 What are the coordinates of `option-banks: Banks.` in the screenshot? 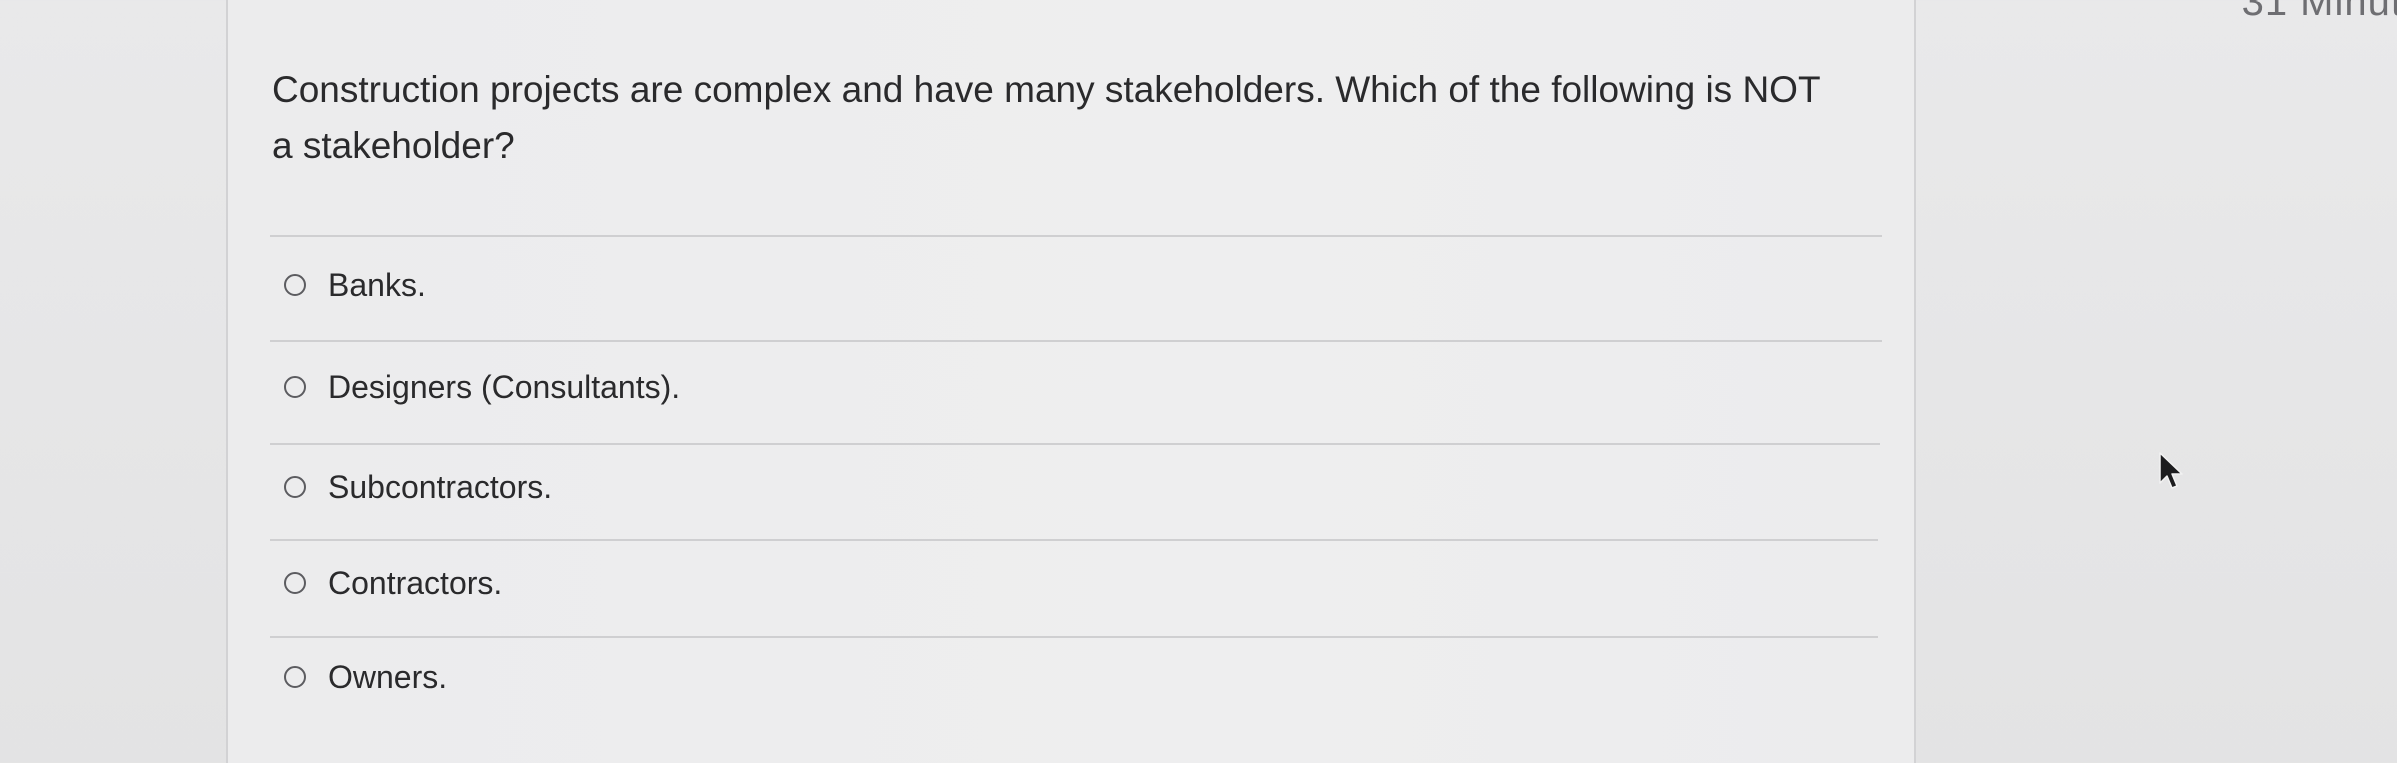 It's located at (355, 285).